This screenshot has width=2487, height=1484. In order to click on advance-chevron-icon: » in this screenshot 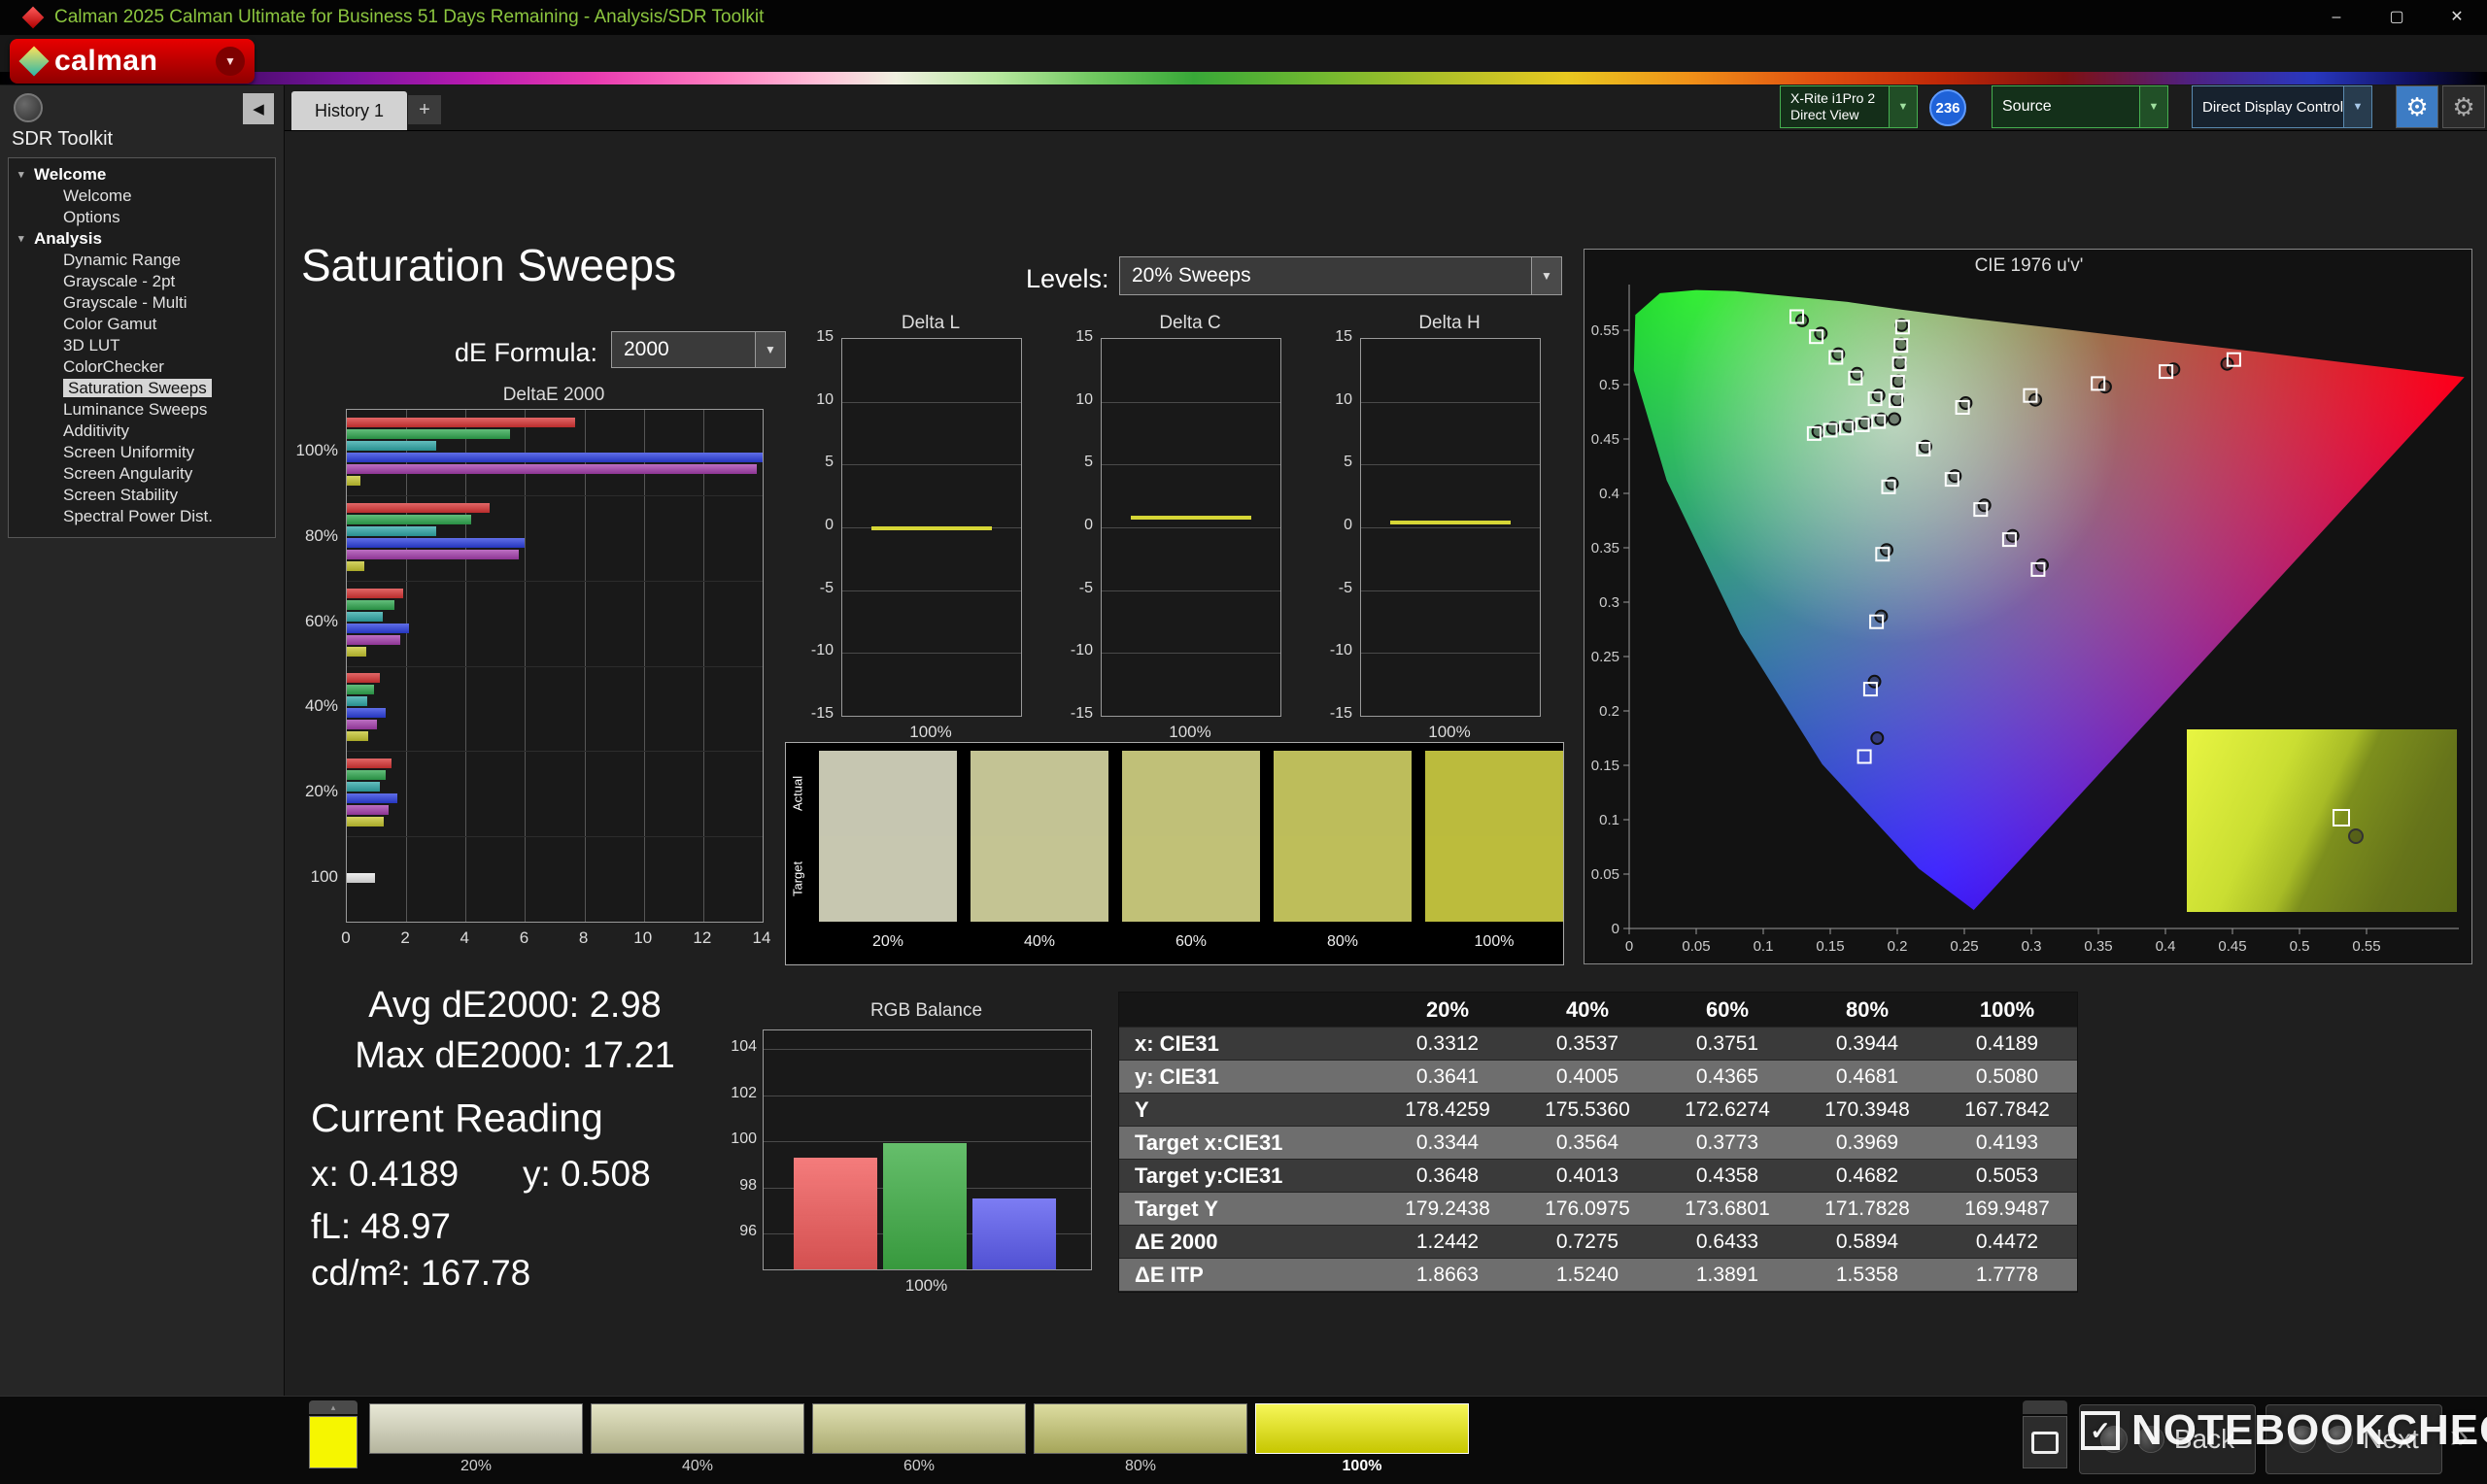, I will do `click(2459, 1437)`.